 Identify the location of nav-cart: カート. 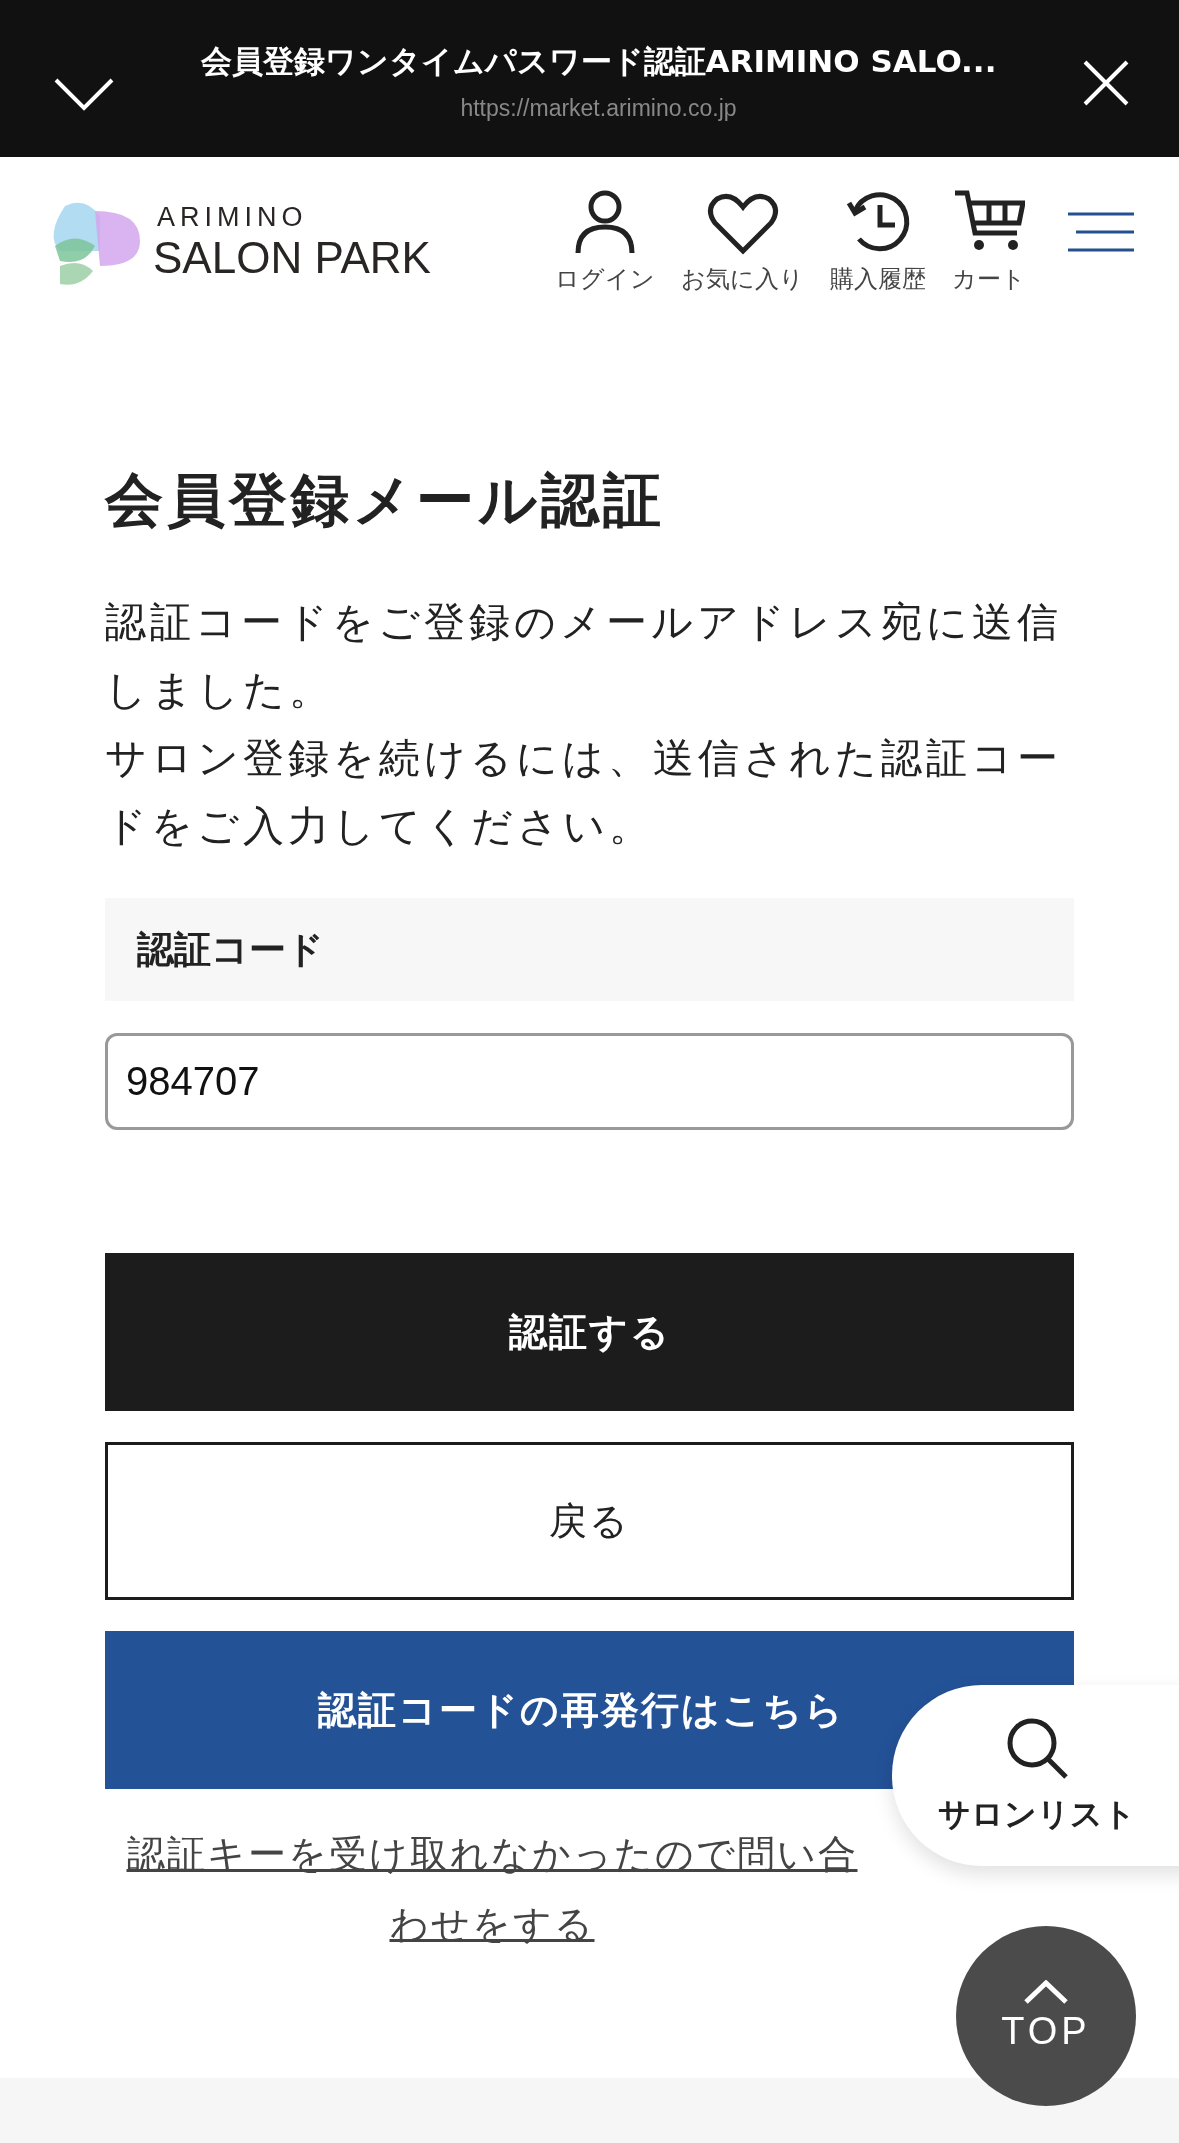
(989, 242).